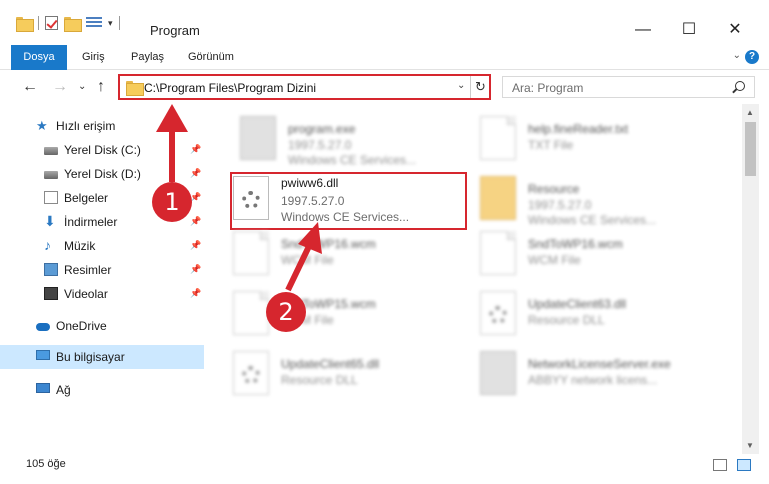 The width and height of the screenshot is (769, 484). What do you see at coordinates (60, 87) in the screenshot?
I see `forward-button: →` at bounding box center [60, 87].